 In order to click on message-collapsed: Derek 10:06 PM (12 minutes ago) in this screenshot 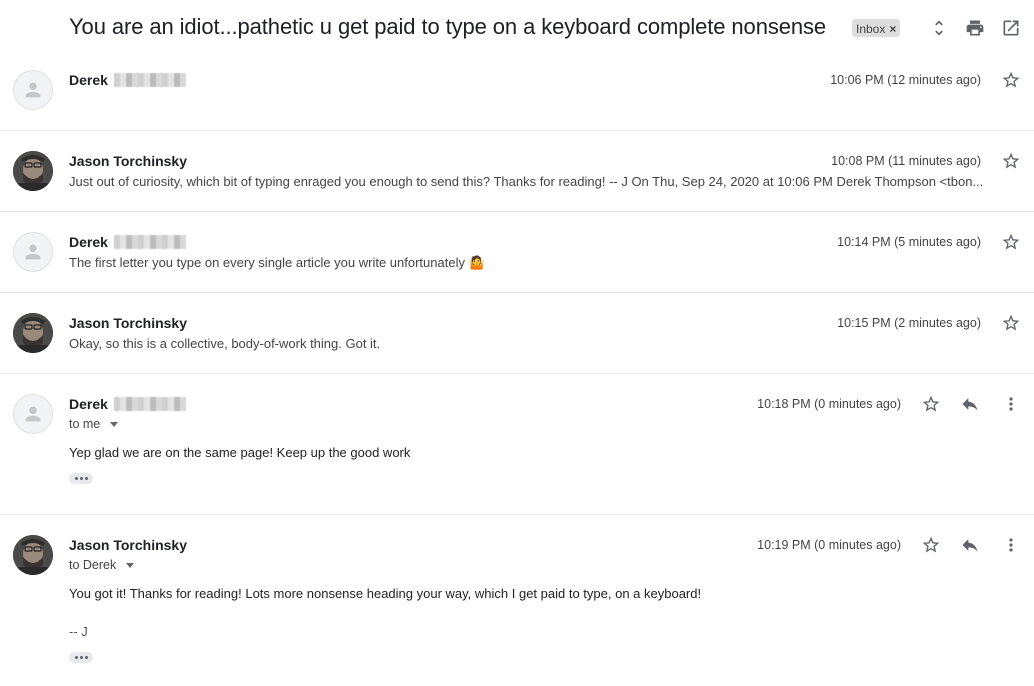, I will do `click(517, 93)`.